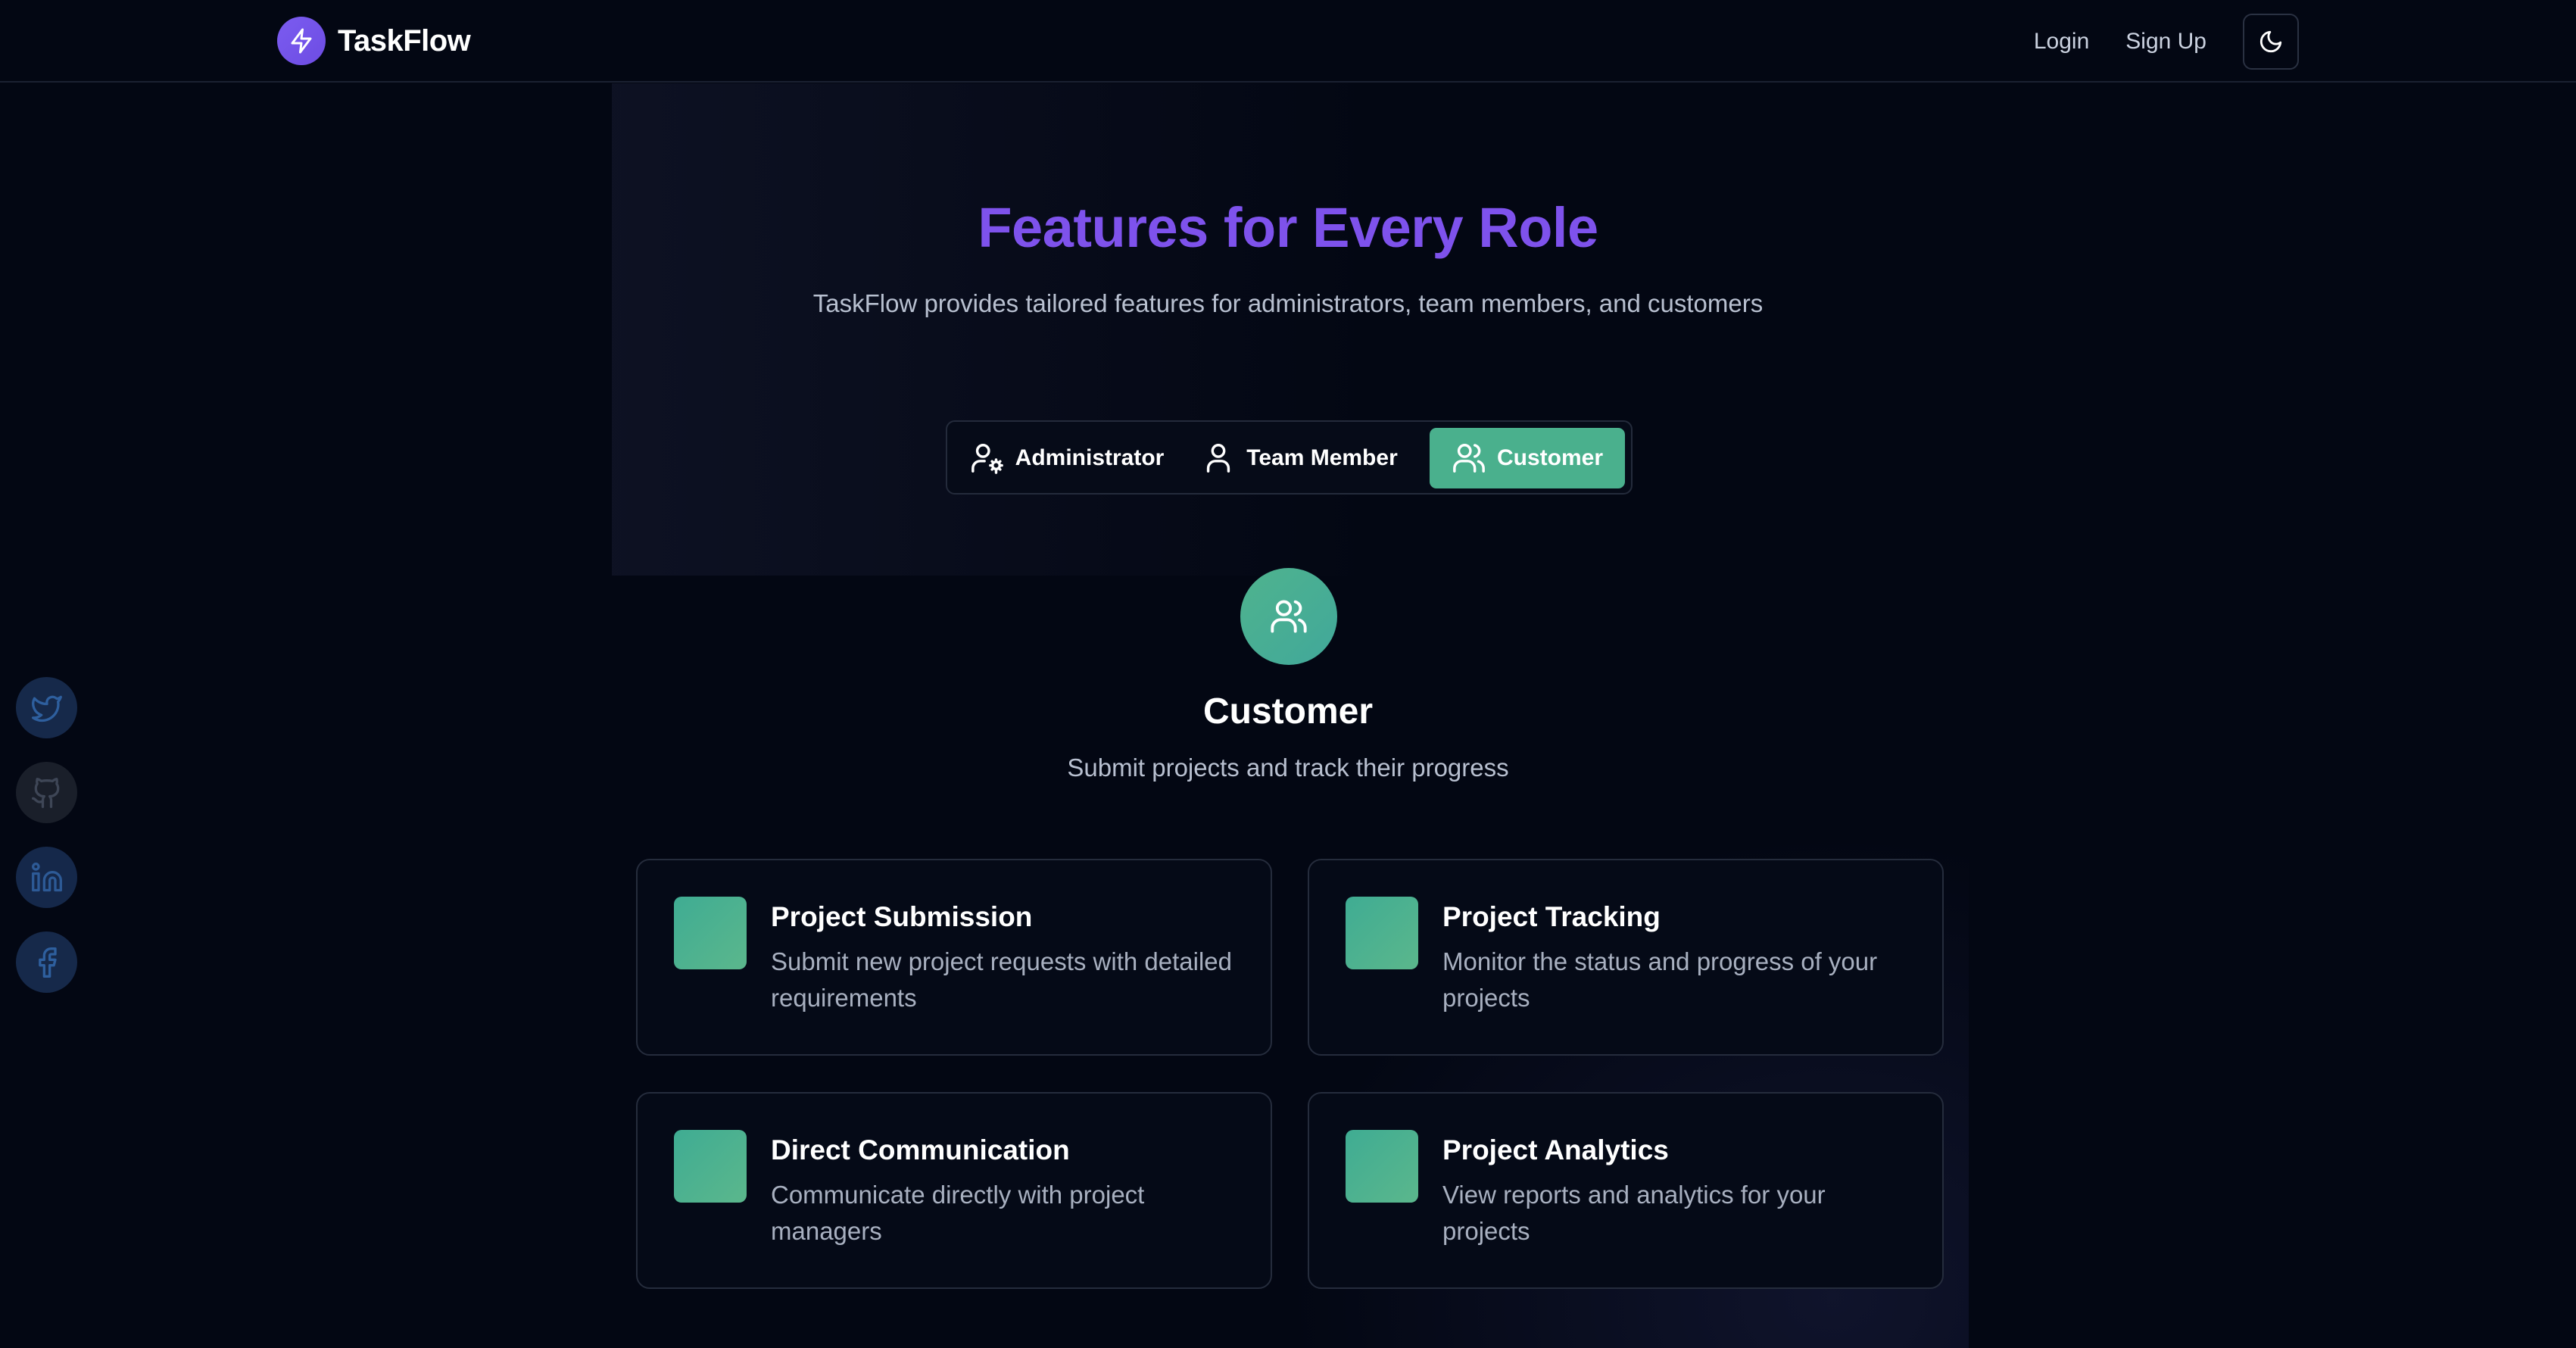 This screenshot has width=2576, height=1348. What do you see at coordinates (1555, 1149) in the screenshot?
I see `feature-title: Project Analytics` at bounding box center [1555, 1149].